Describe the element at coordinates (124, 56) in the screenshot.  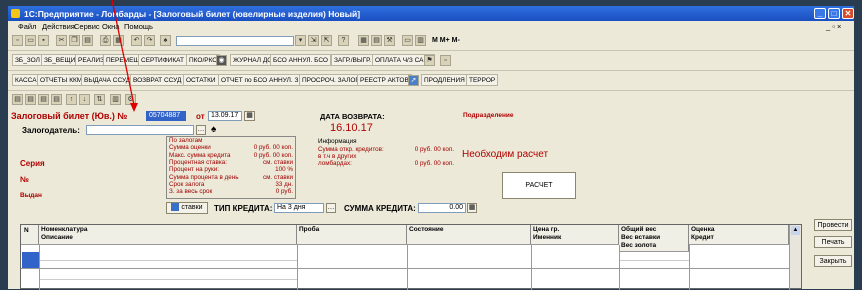
I see `annotation-arrow` at that location.